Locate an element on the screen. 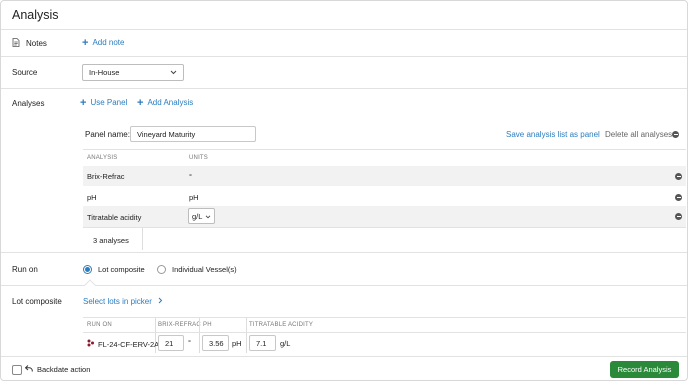 The image size is (688, 381). ph-value: 3.56 is located at coordinates (216, 343).